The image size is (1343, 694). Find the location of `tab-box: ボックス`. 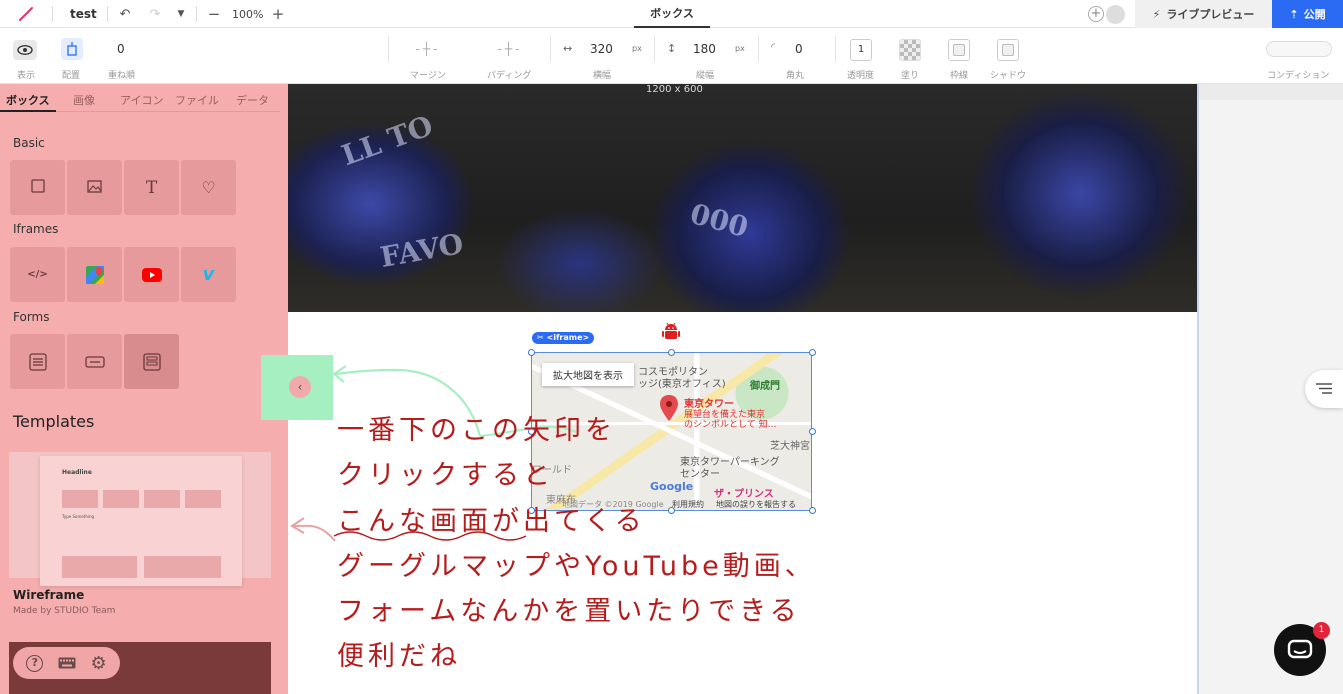

tab-box: ボックス is located at coordinates (28, 100).